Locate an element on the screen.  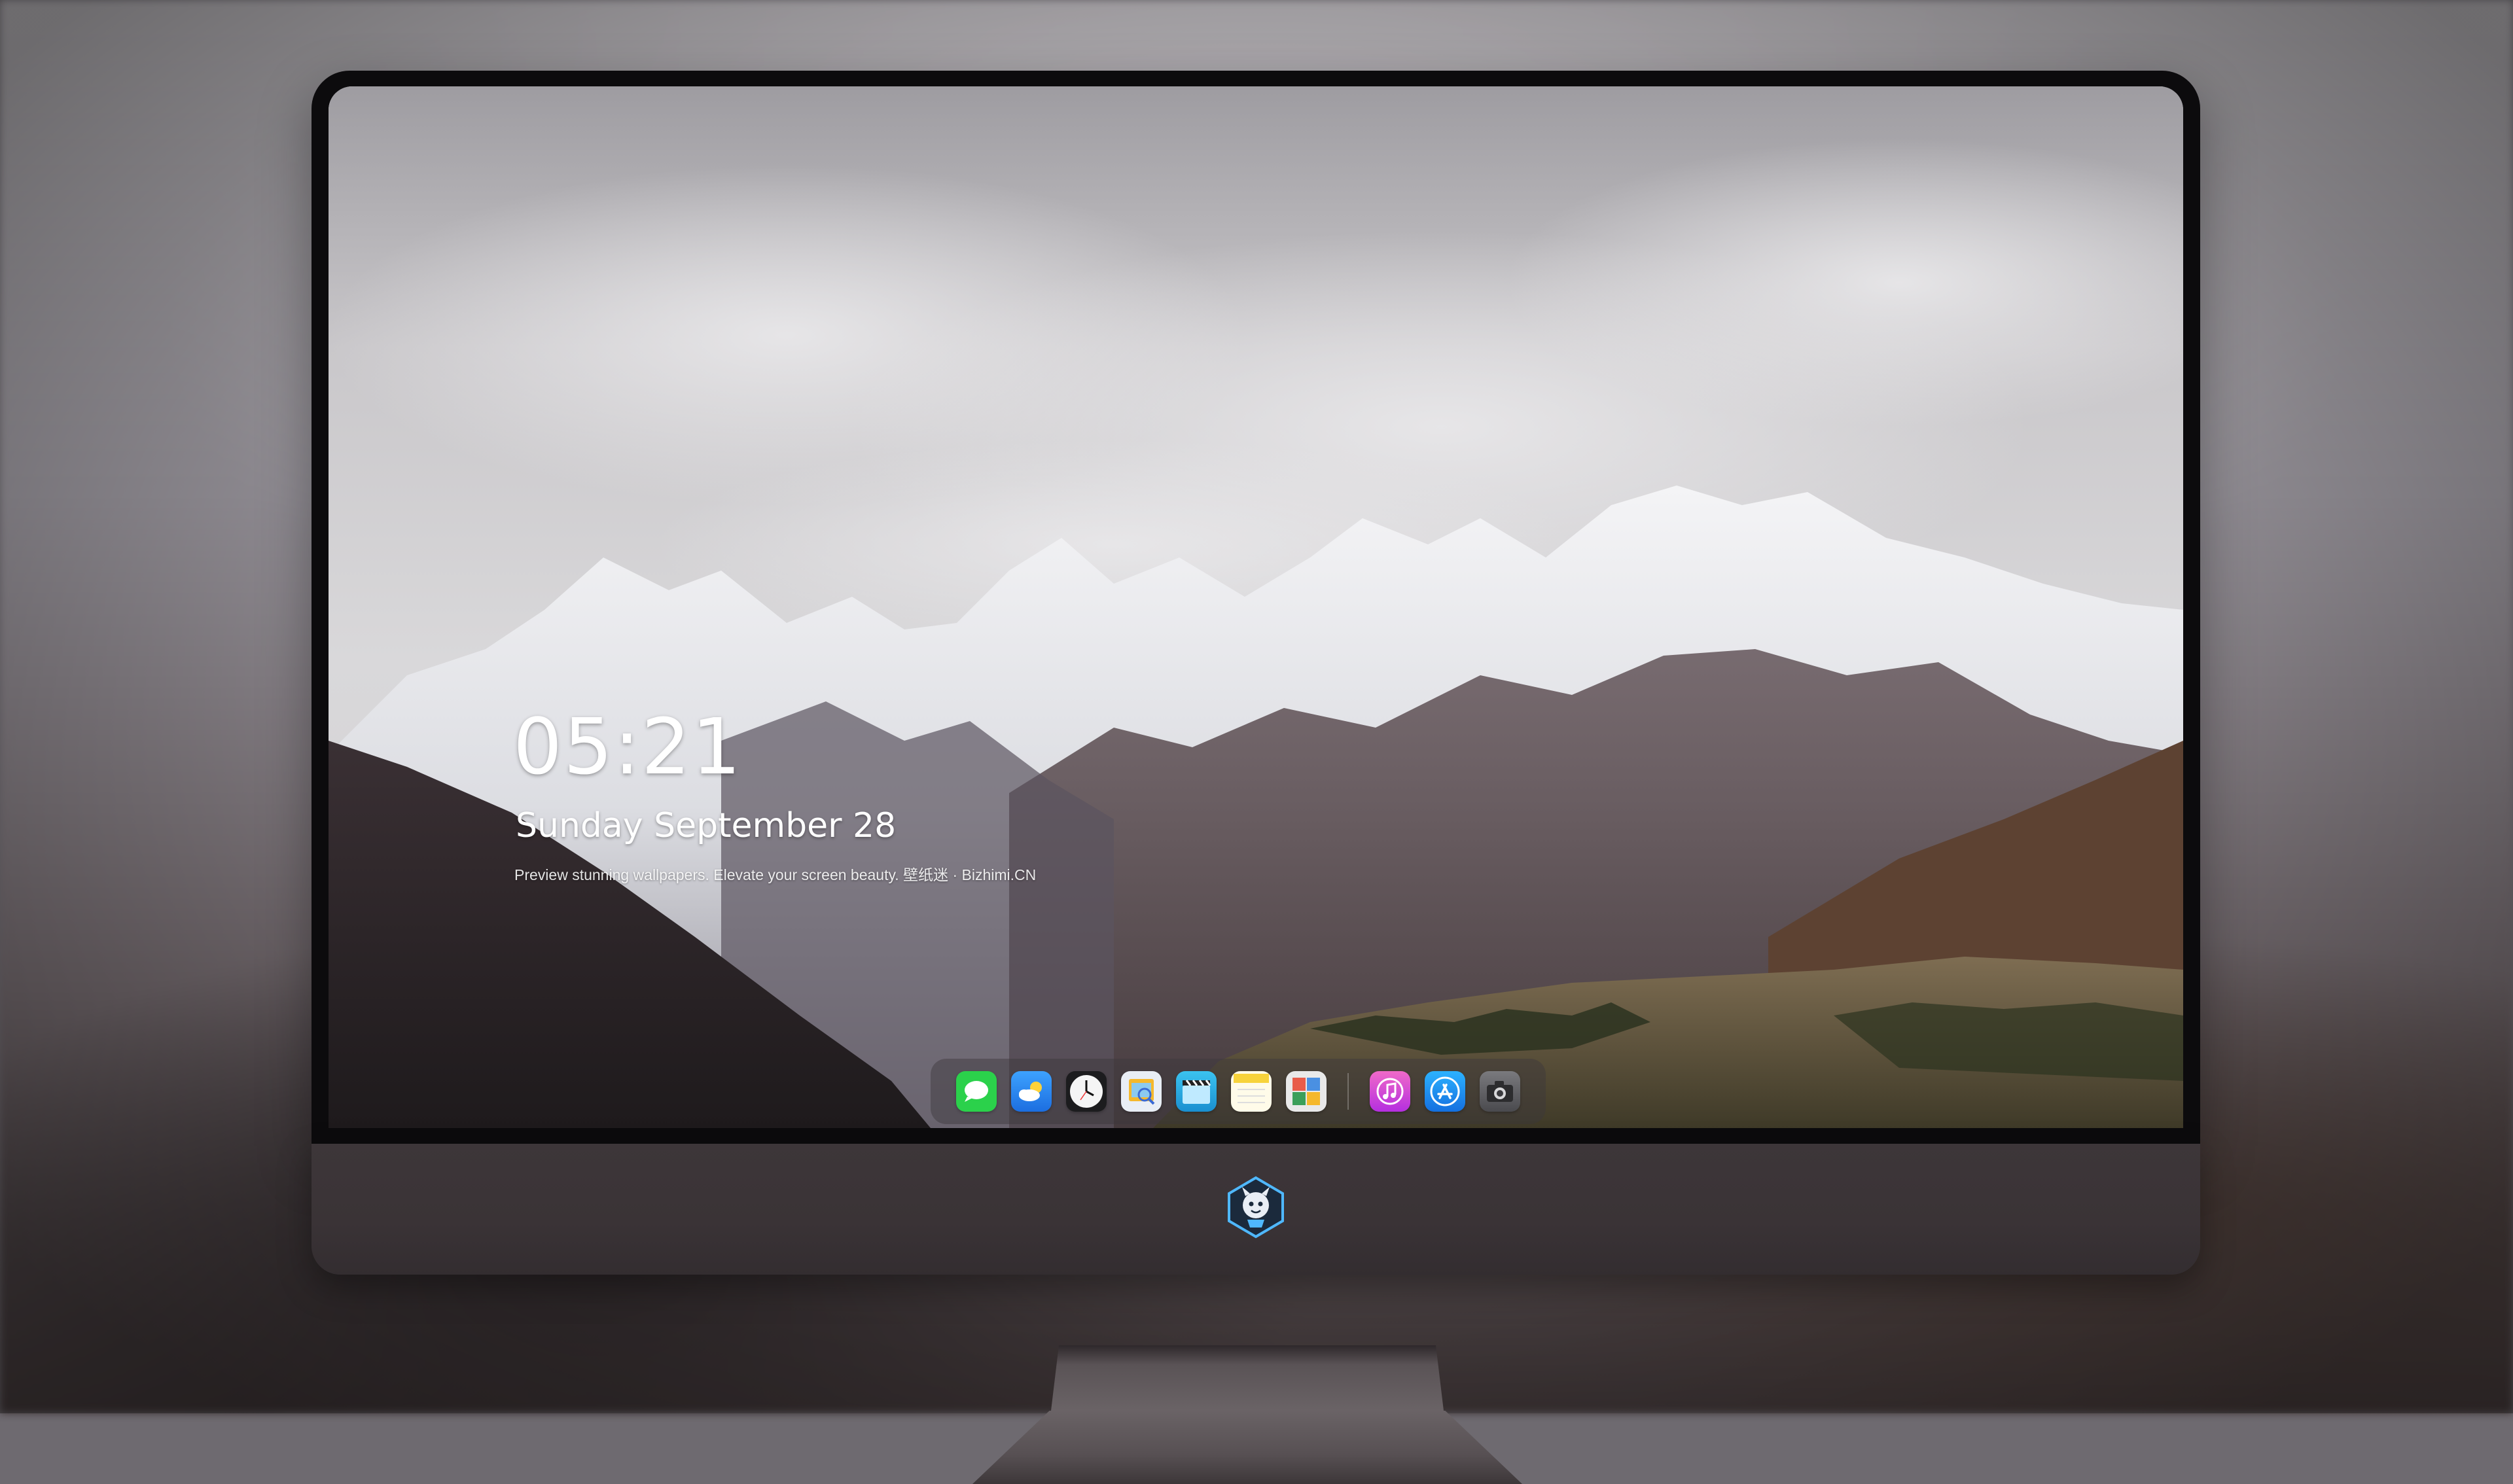
notes-icon is located at coordinates (1251, 1092).